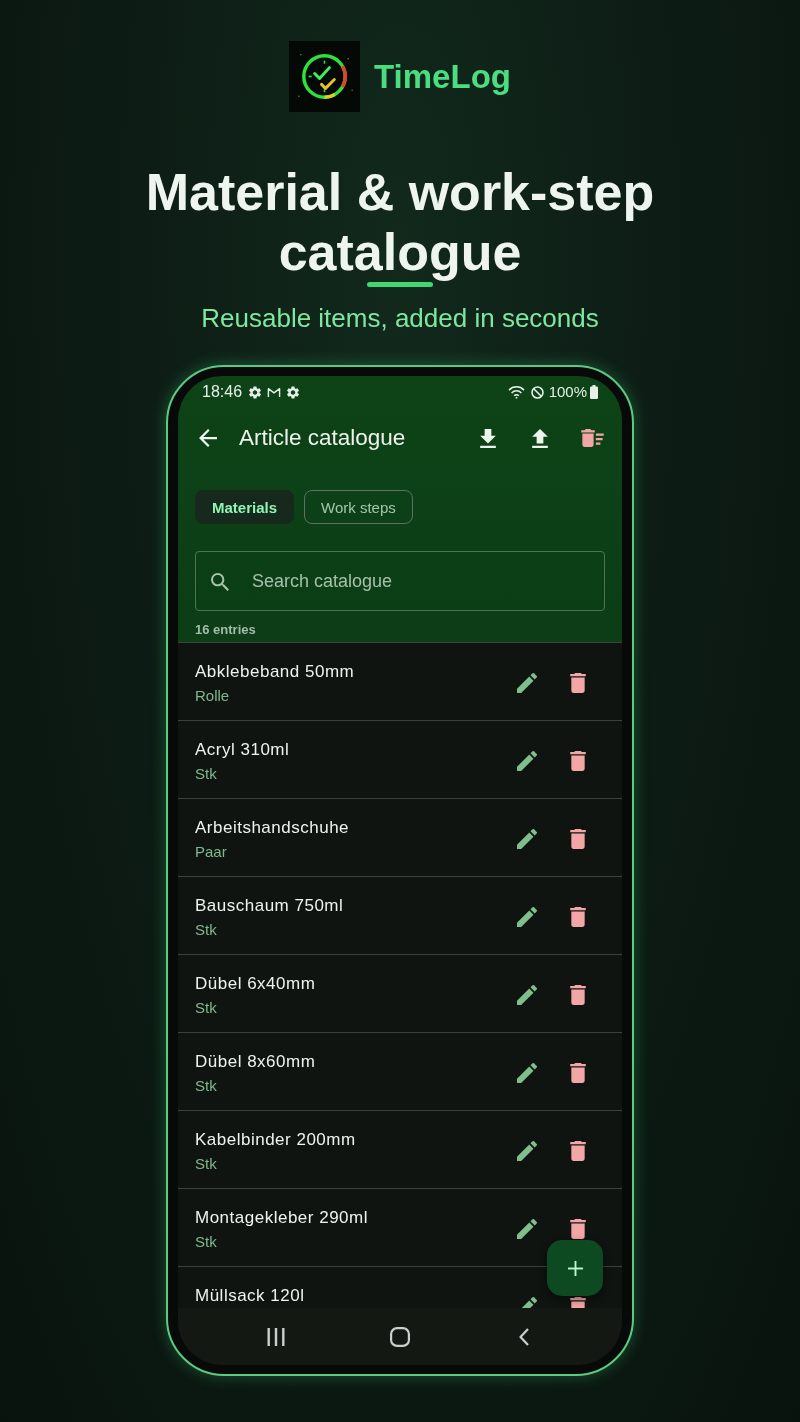  I want to click on item-name: Acryl 310ml, so click(242, 750).